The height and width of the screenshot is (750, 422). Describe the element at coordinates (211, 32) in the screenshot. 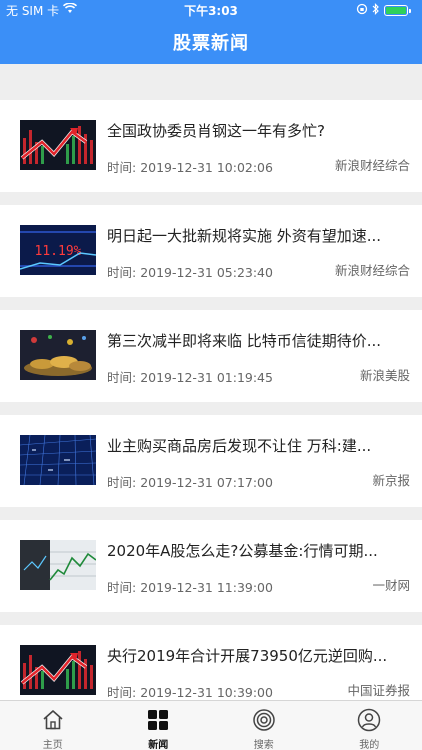

I see `app-header: 无 SIM 卡 下午3:03 股票新闻` at that location.